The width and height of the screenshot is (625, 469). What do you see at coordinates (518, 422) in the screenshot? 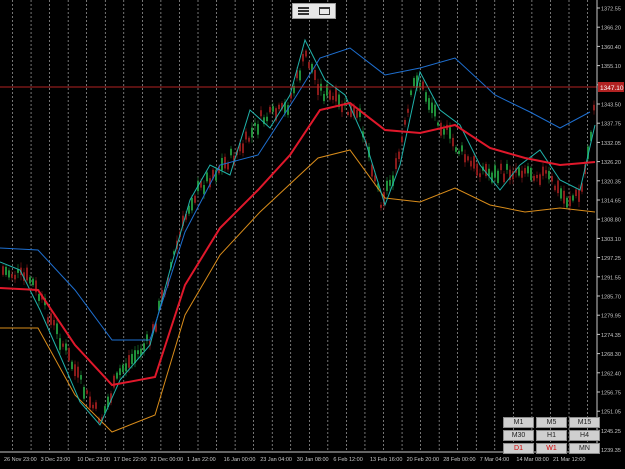
I see `timeframe-m1-button: M1` at bounding box center [518, 422].